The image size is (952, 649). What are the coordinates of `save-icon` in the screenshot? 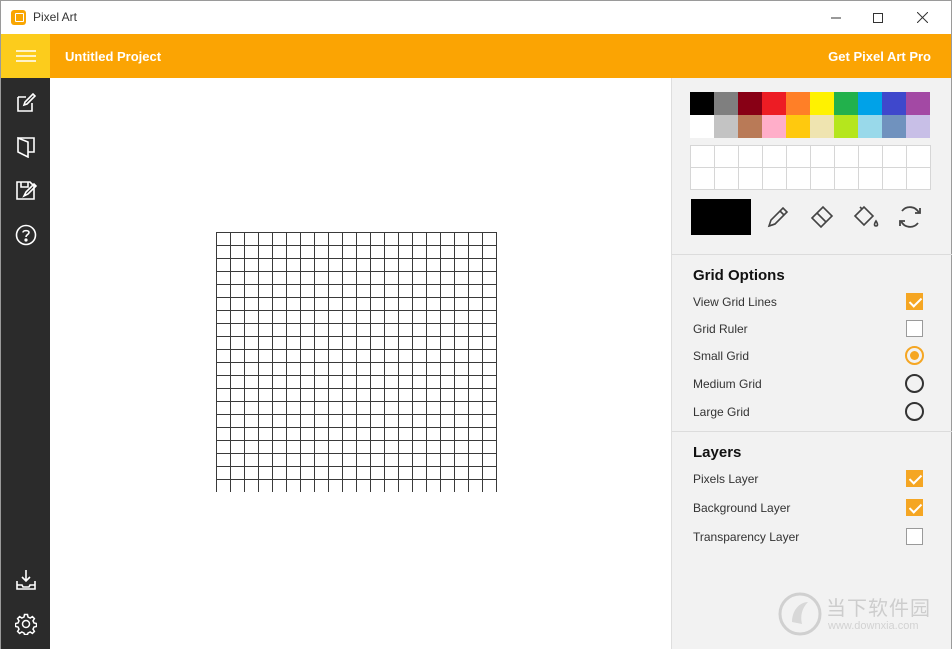 It's located at (26, 190).